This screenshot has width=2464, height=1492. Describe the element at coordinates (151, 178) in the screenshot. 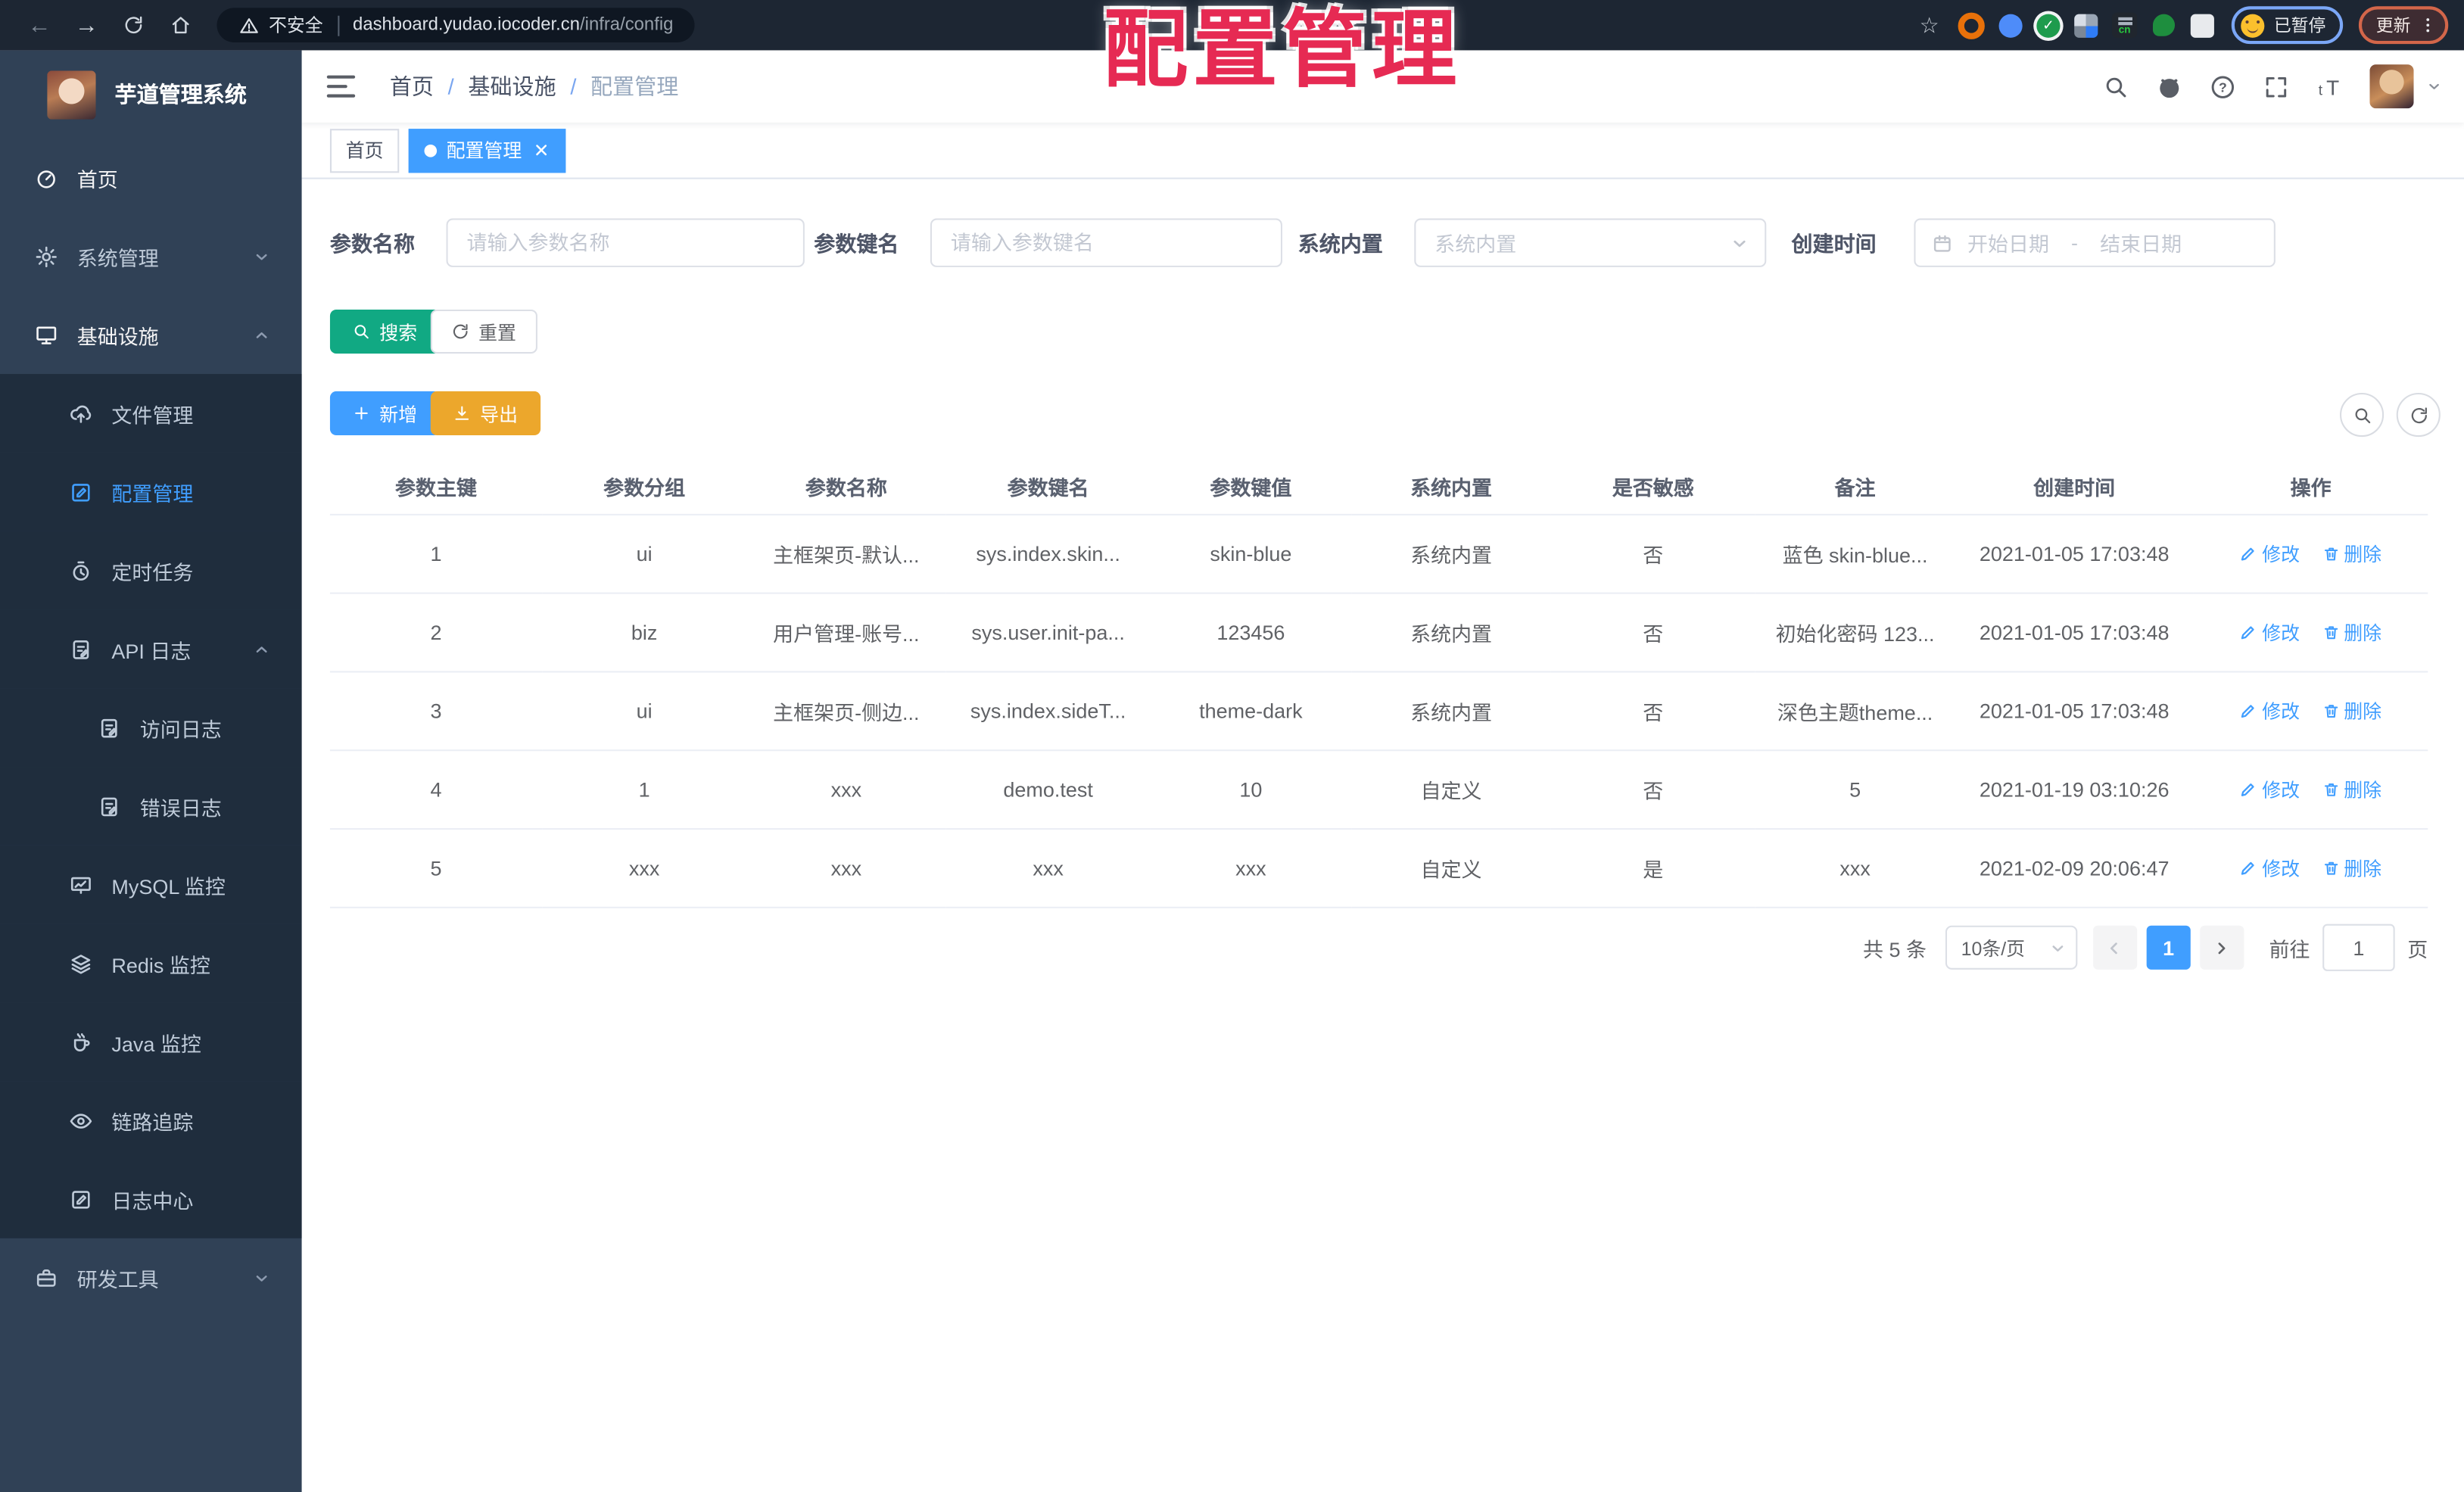

I see `sidebar-item: 首页` at that location.